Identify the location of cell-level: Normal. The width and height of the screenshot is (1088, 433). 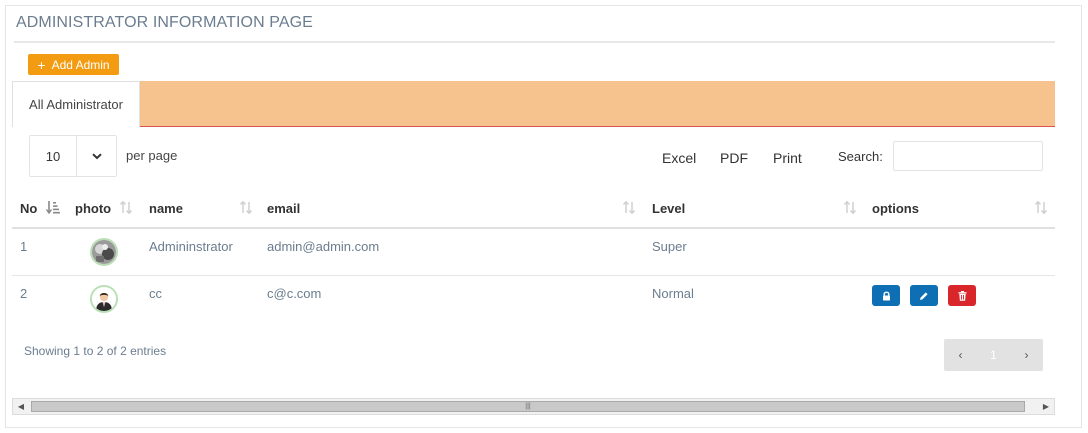
(673, 293).